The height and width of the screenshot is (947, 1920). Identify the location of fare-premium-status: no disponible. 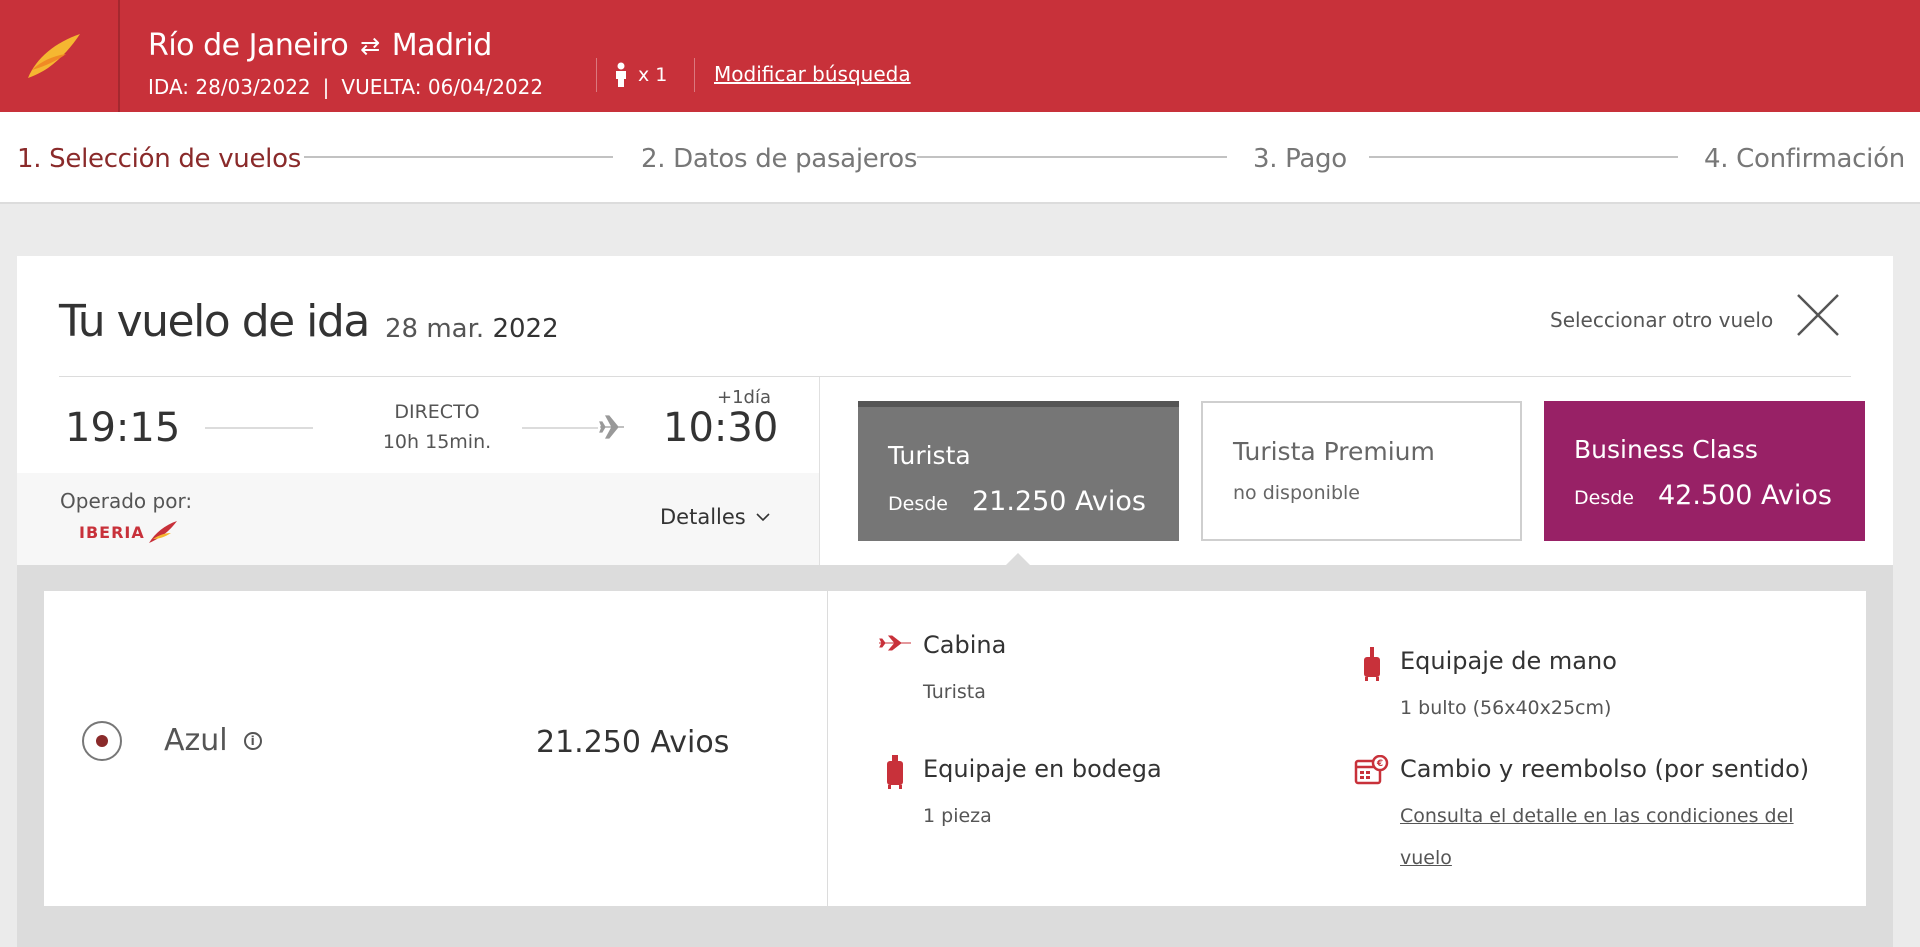
(1296, 493).